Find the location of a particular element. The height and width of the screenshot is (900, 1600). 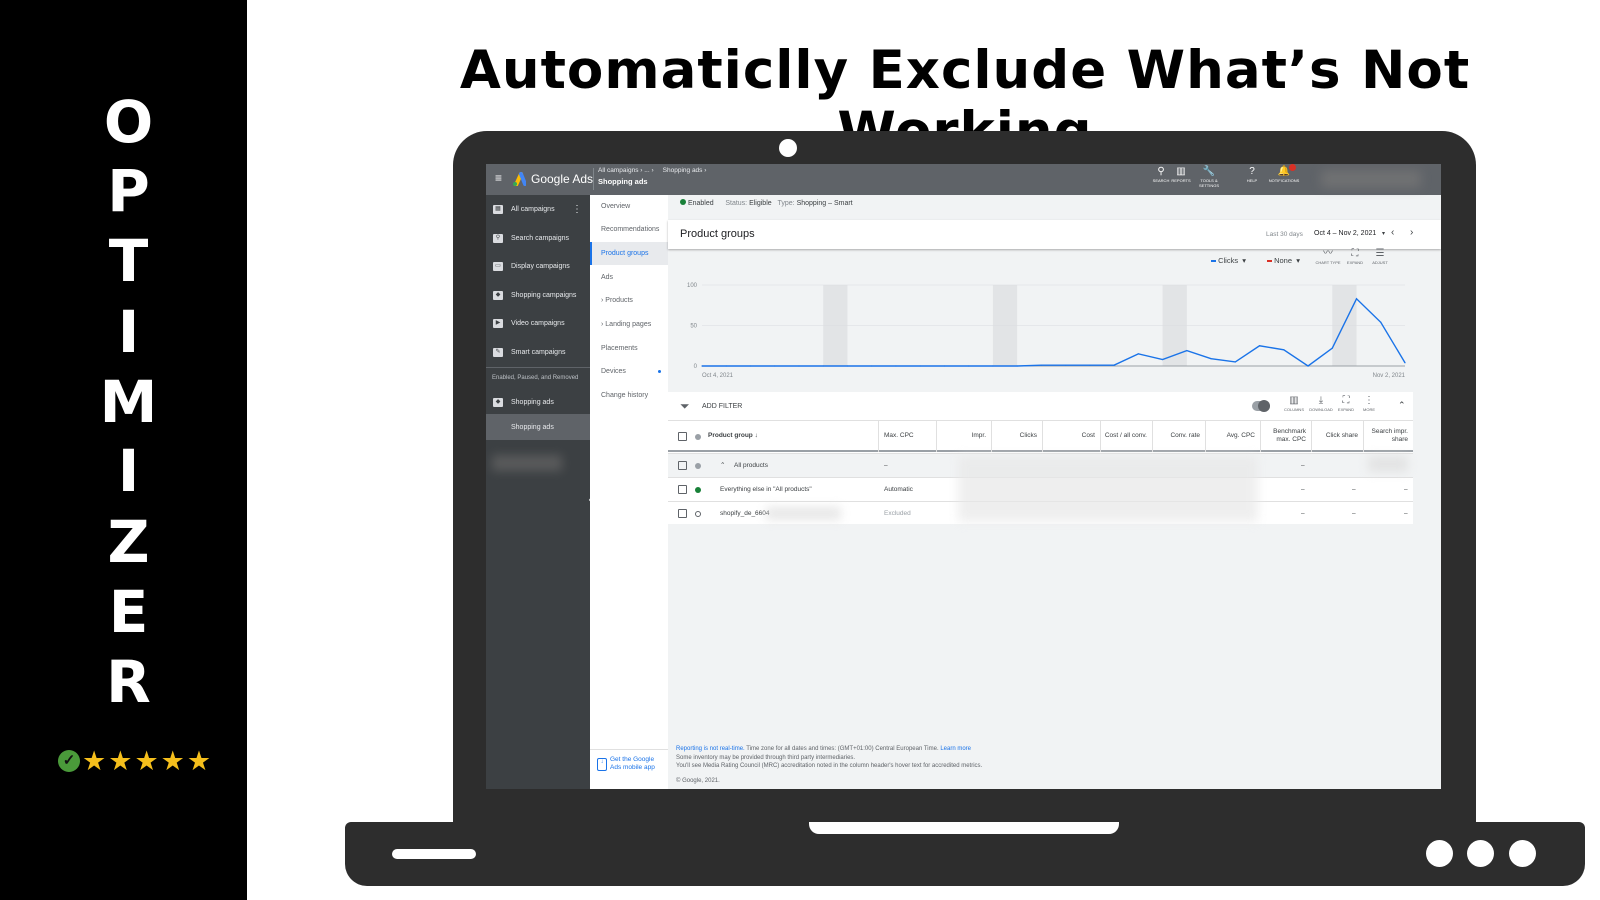

sidebar-item-display: ▭ Display campaigns is located at coordinates (538, 266).